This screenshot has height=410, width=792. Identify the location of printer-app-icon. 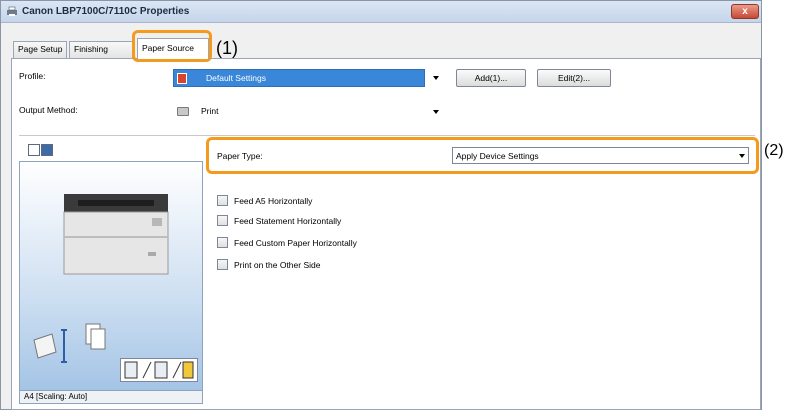
(12, 11).